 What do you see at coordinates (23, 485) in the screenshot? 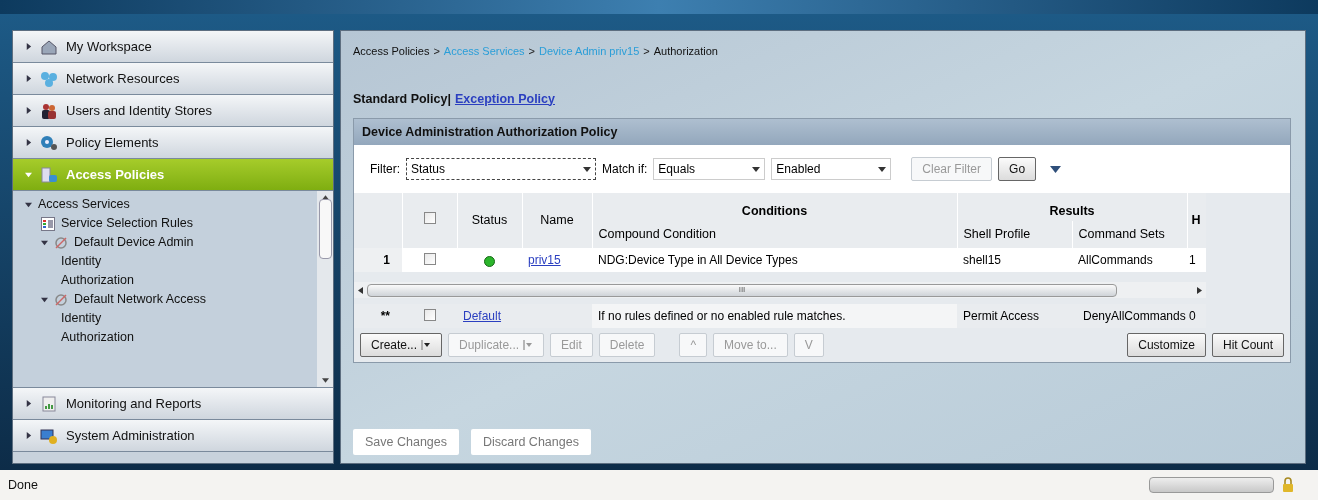
I see `status-text: Done` at bounding box center [23, 485].